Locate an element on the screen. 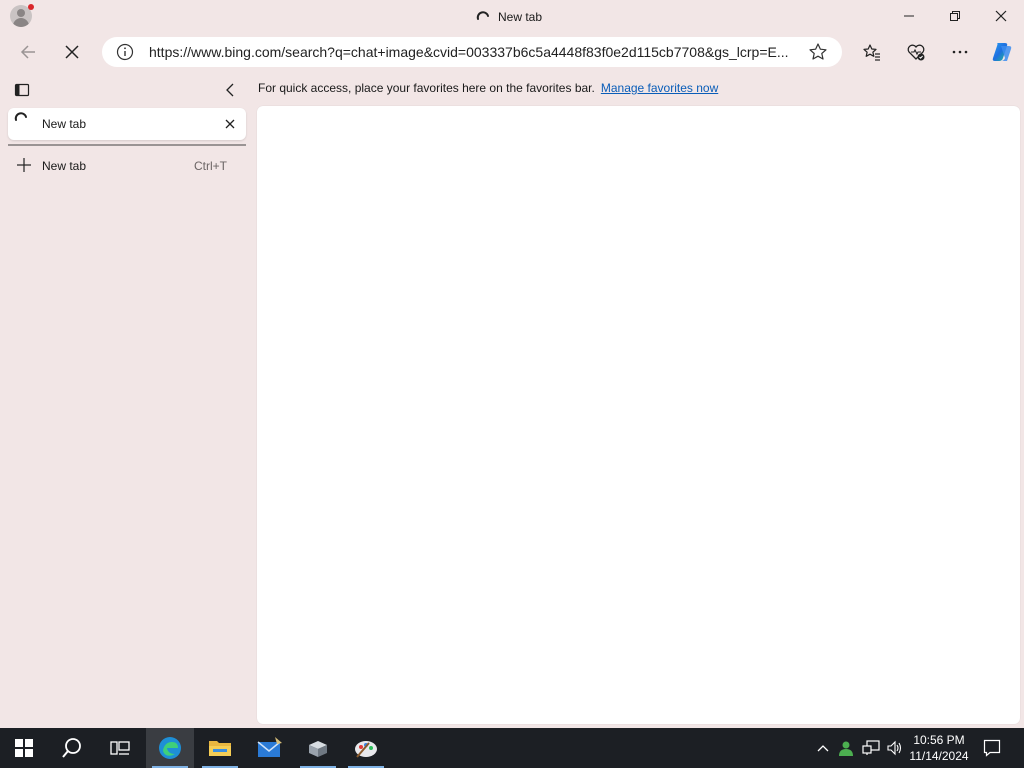 This screenshot has width=1024, height=768. chevron-up-icon is located at coordinates (823, 748).